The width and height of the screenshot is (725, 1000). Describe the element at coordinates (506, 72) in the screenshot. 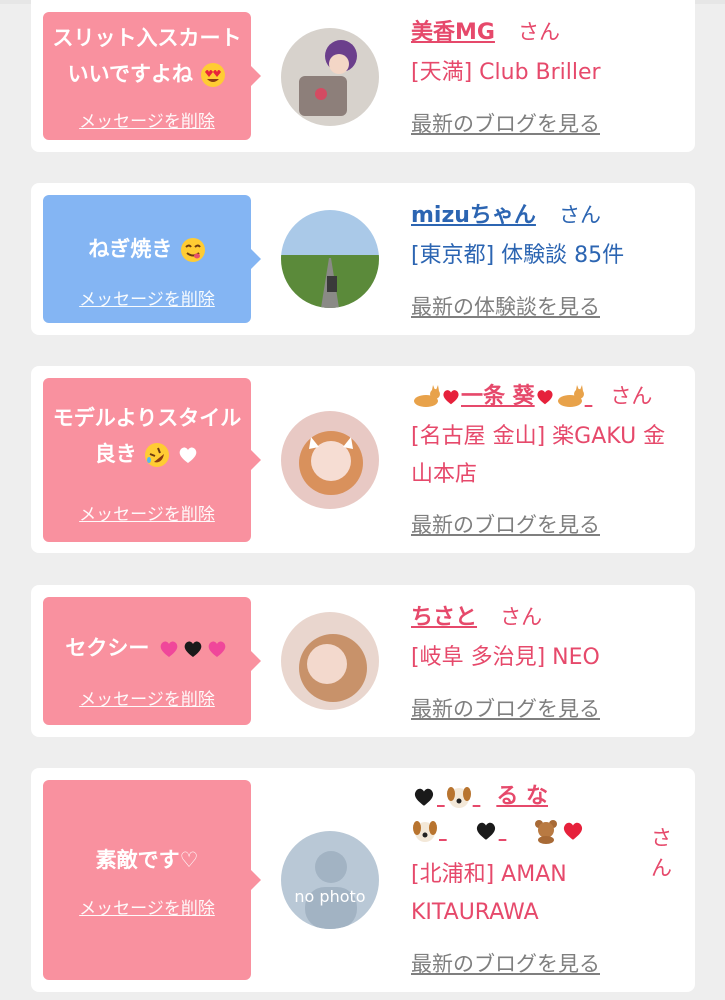

I see `shop-label: [天満] Club Briller` at that location.